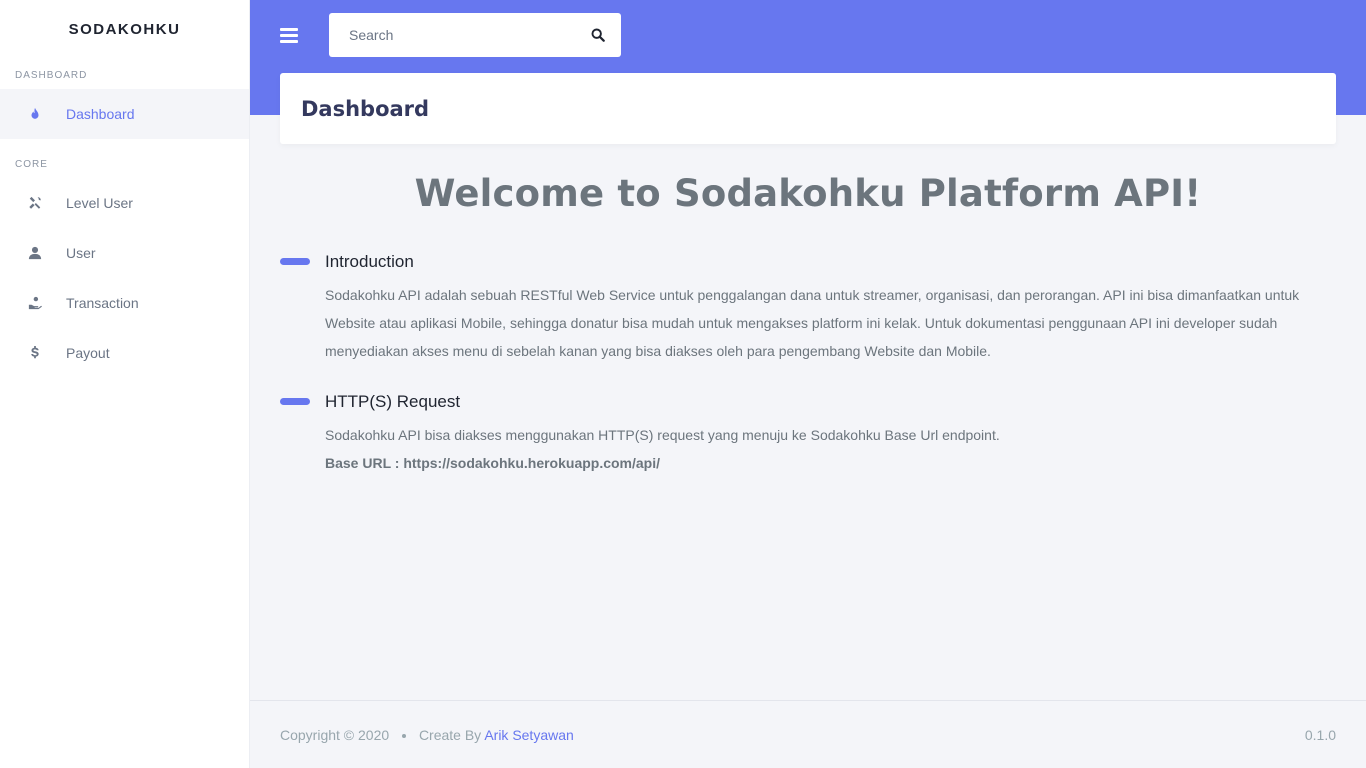  Describe the element at coordinates (35, 114) in the screenshot. I see `fire-icon` at that location.